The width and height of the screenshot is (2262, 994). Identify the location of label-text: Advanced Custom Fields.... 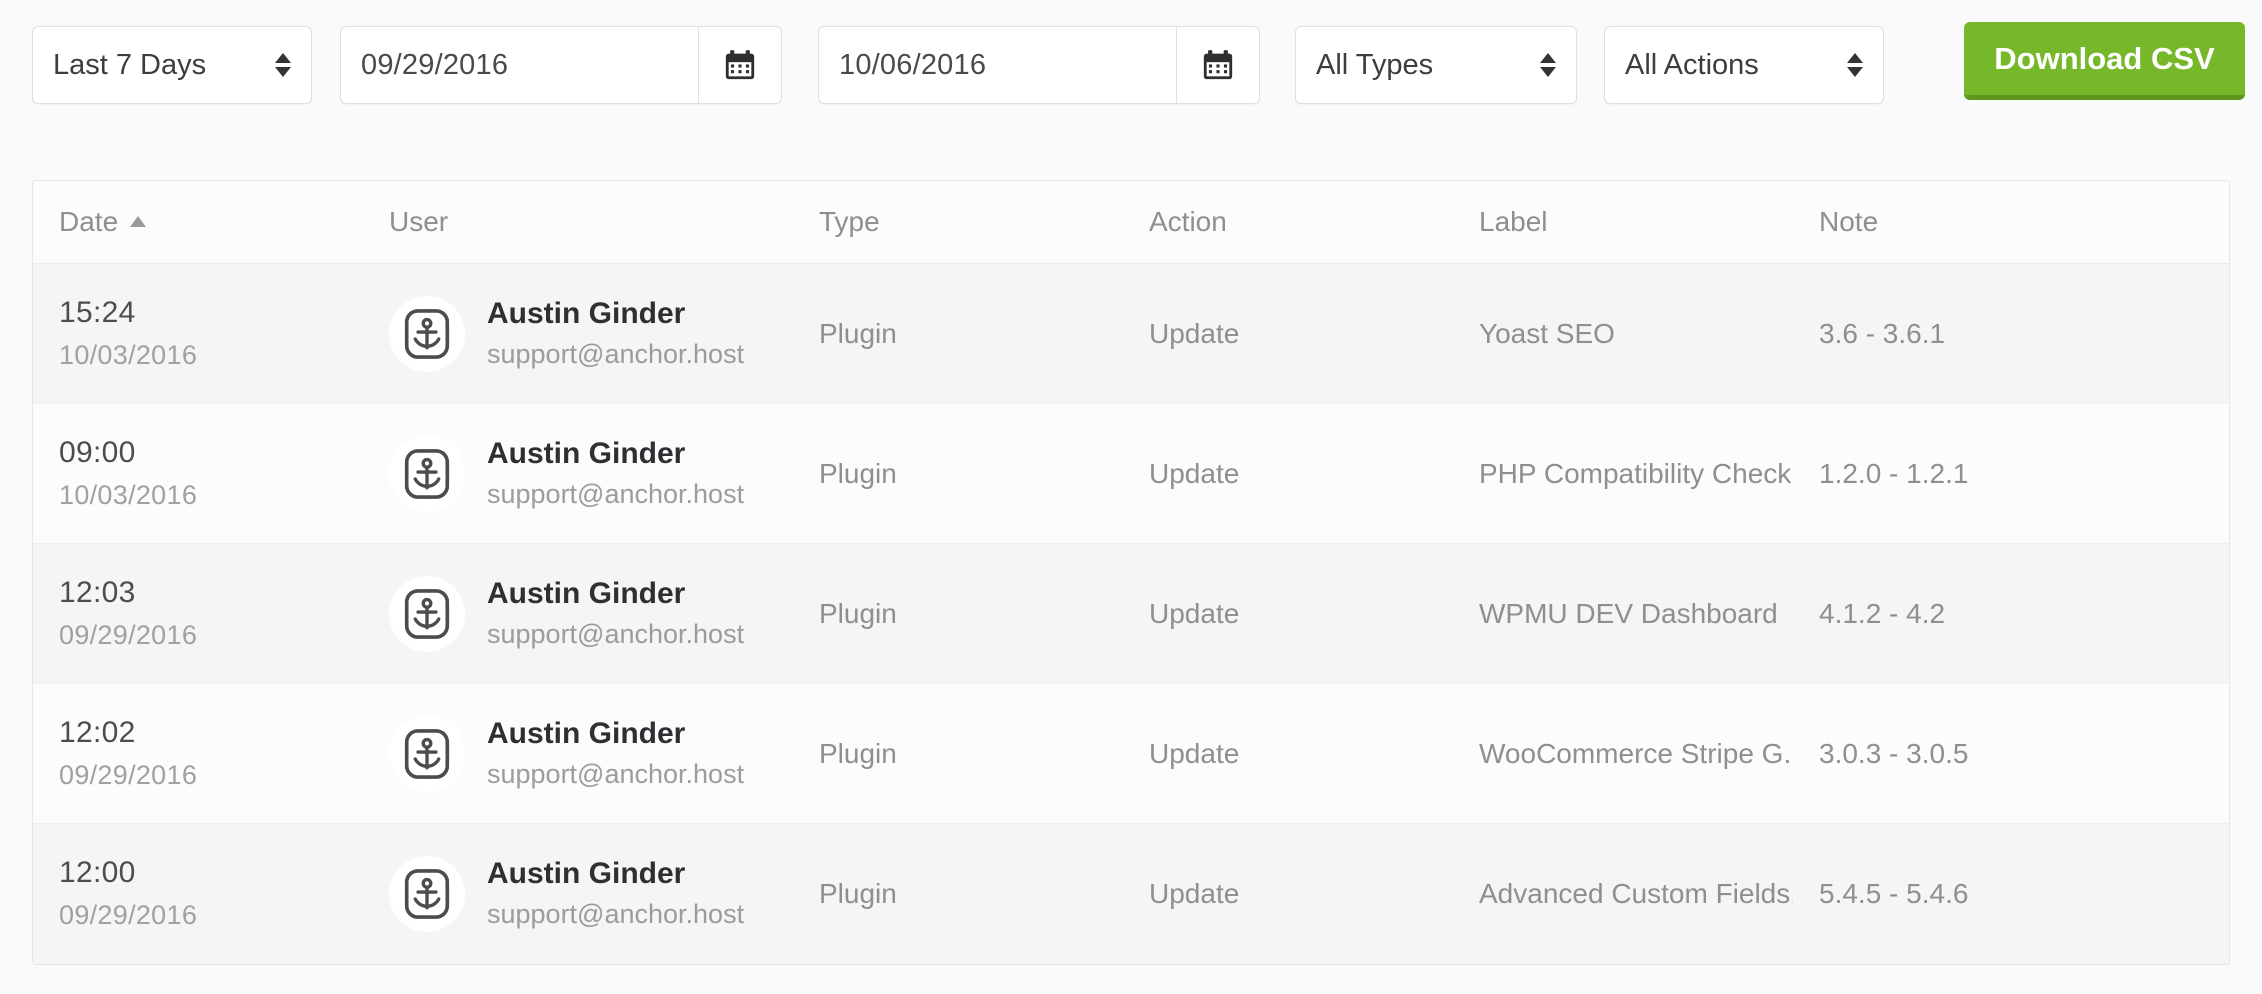
(1636, 893).